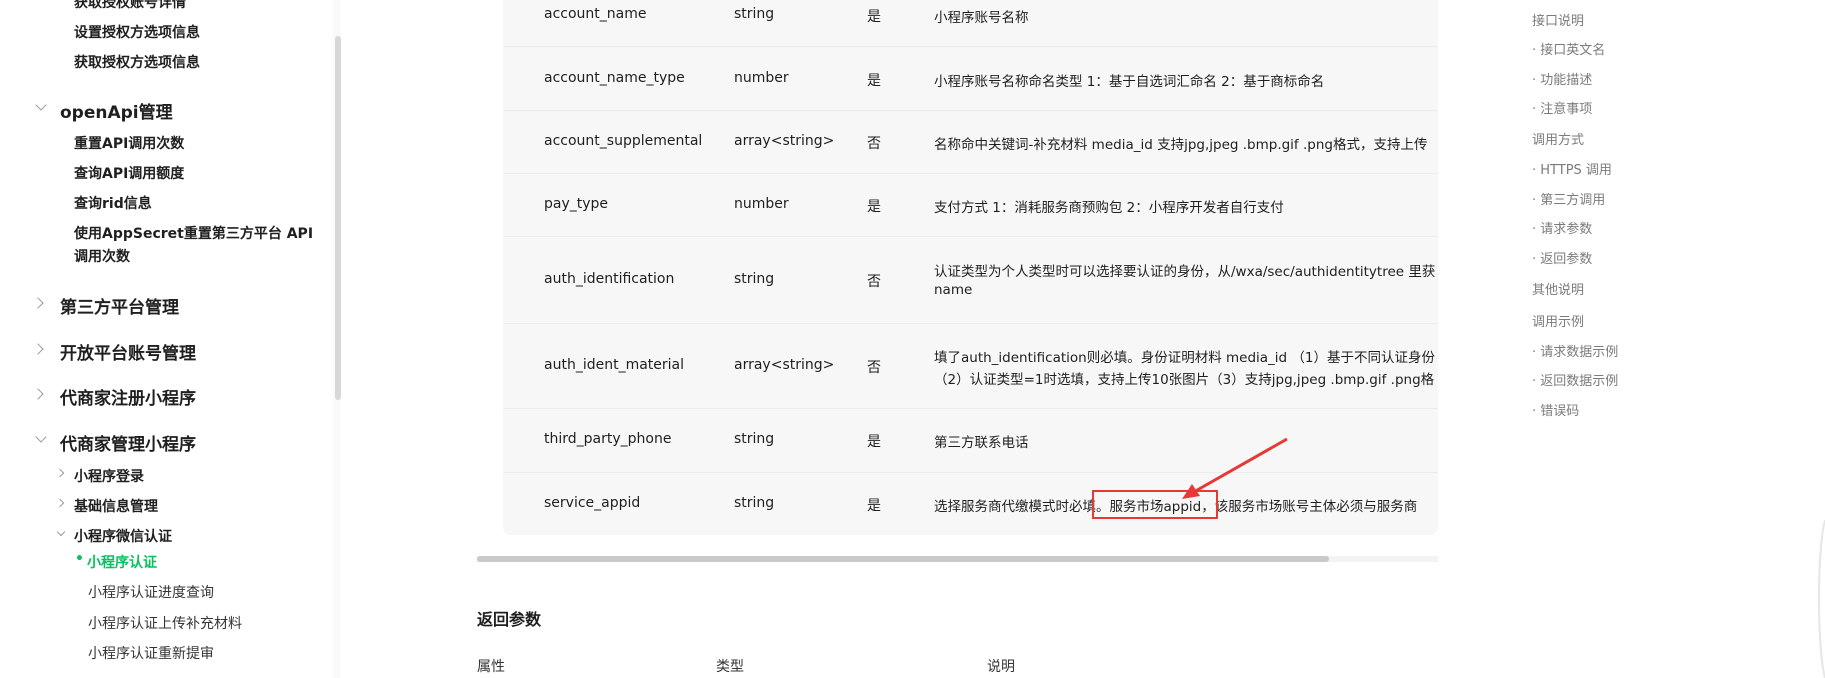  What do you see at coordinates (1129, 82) in the screenshot?
I see `param-desc: 小程序账号名称命名类型 1：基于自选词汇命名 2：基于商标命名` at bounding box center [1129, 82].